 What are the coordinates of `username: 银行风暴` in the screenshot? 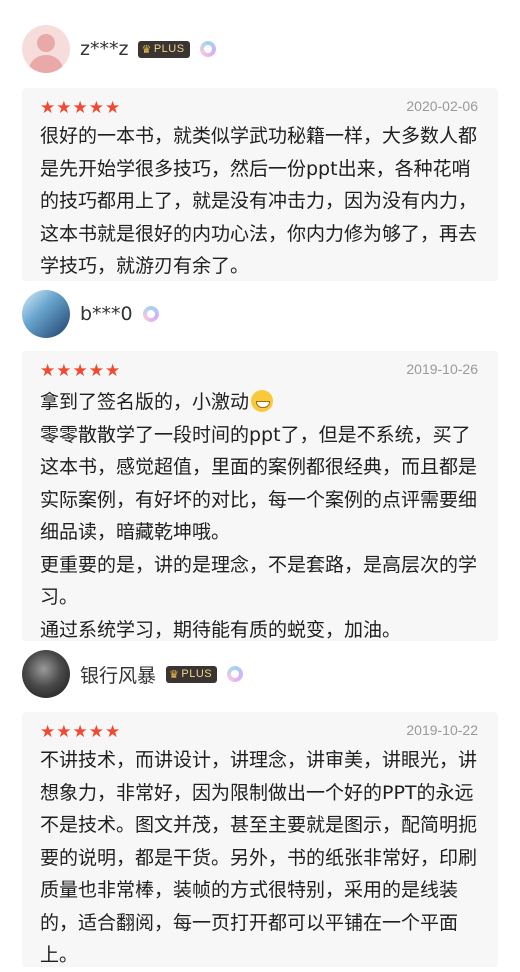 It's located at (118, 674).